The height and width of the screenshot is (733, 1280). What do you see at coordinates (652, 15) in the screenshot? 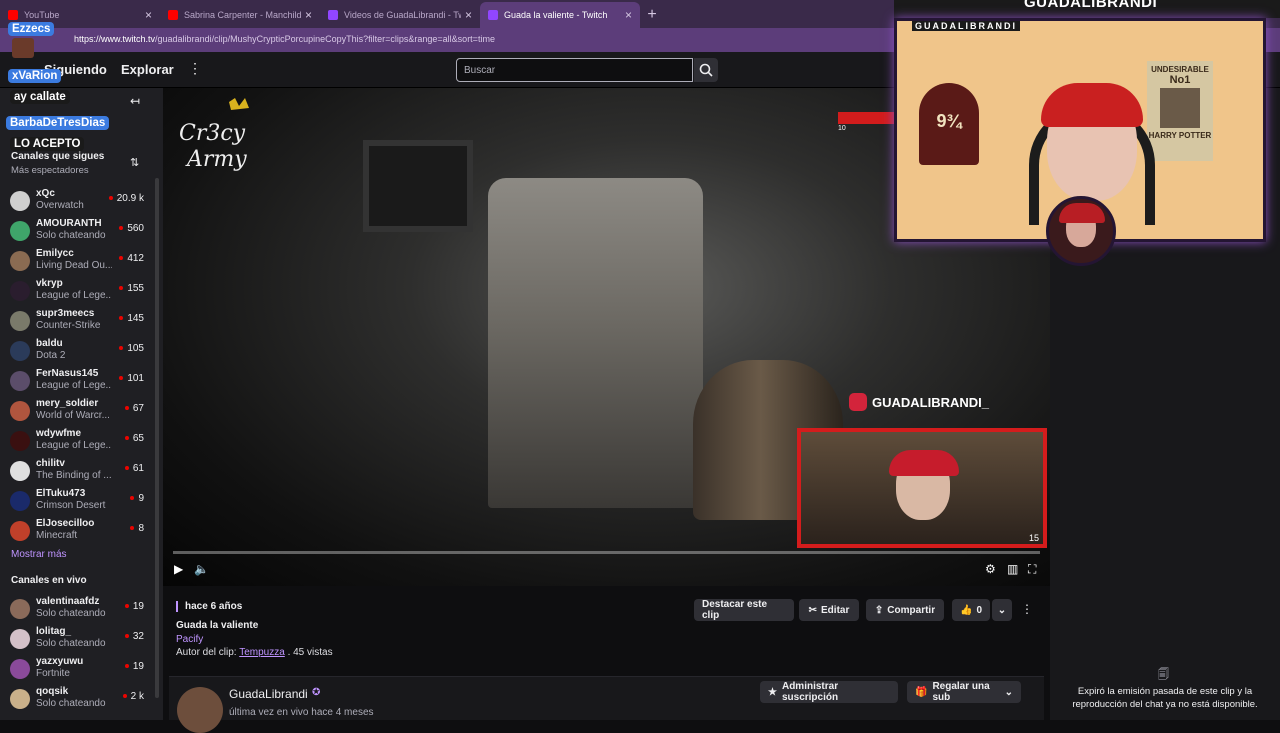
I see `new-tab-button: +` at bounding box center [652, 15].